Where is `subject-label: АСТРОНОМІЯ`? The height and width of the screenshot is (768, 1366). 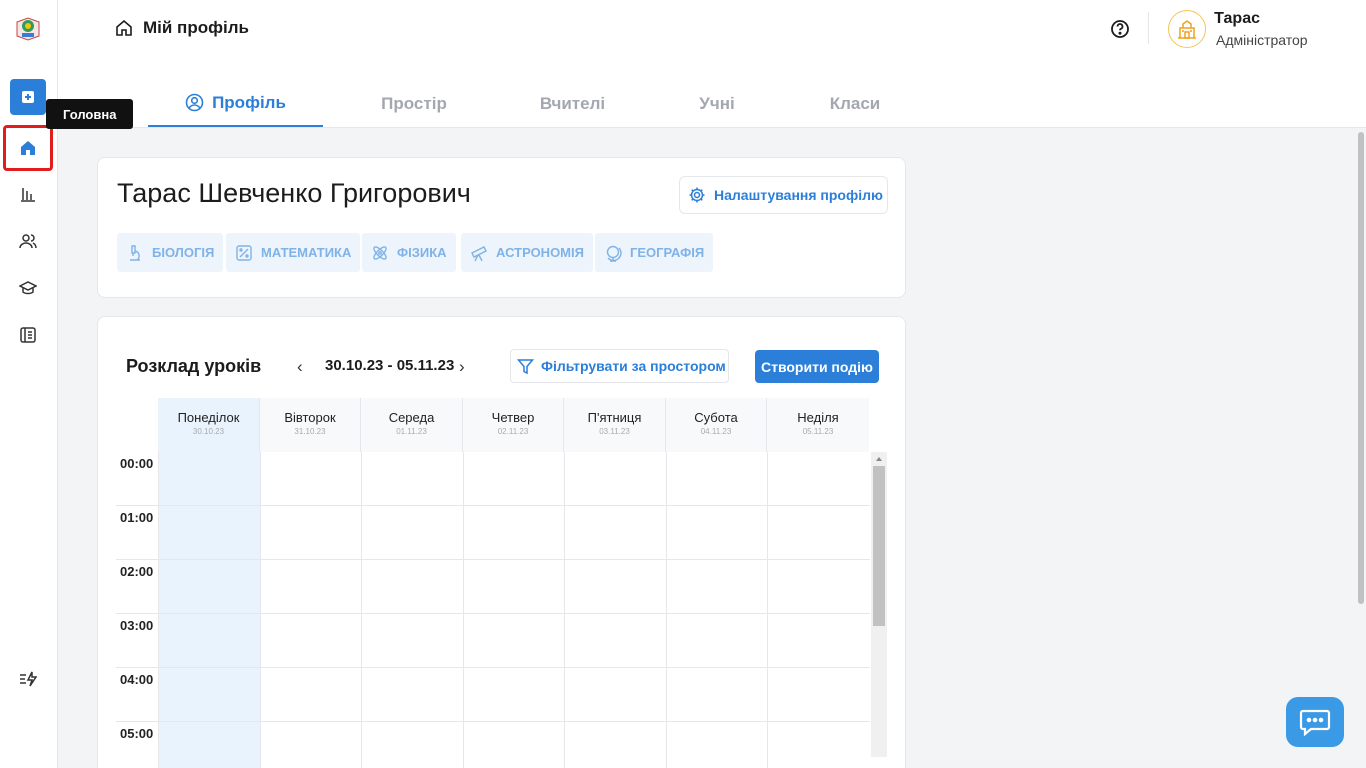
subject-label: АСТРОНОМІЯ is located at coordinates (540, 252).